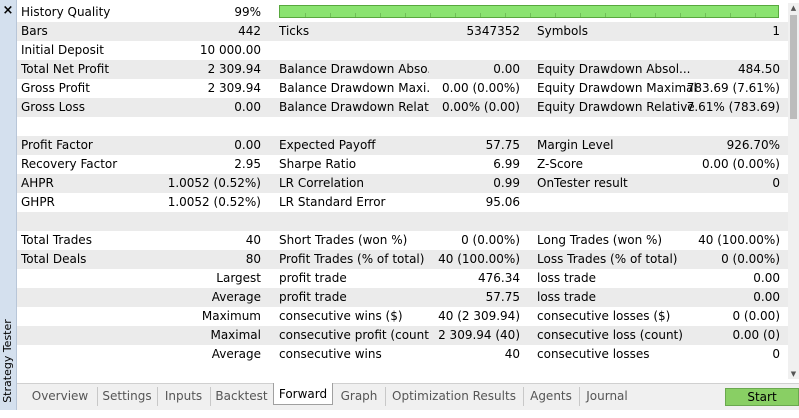 The image size is (799, 418). Describe the element at coordinates (506, 183) in the screenshot. I see `cell-value-2: 0.99` at that location.